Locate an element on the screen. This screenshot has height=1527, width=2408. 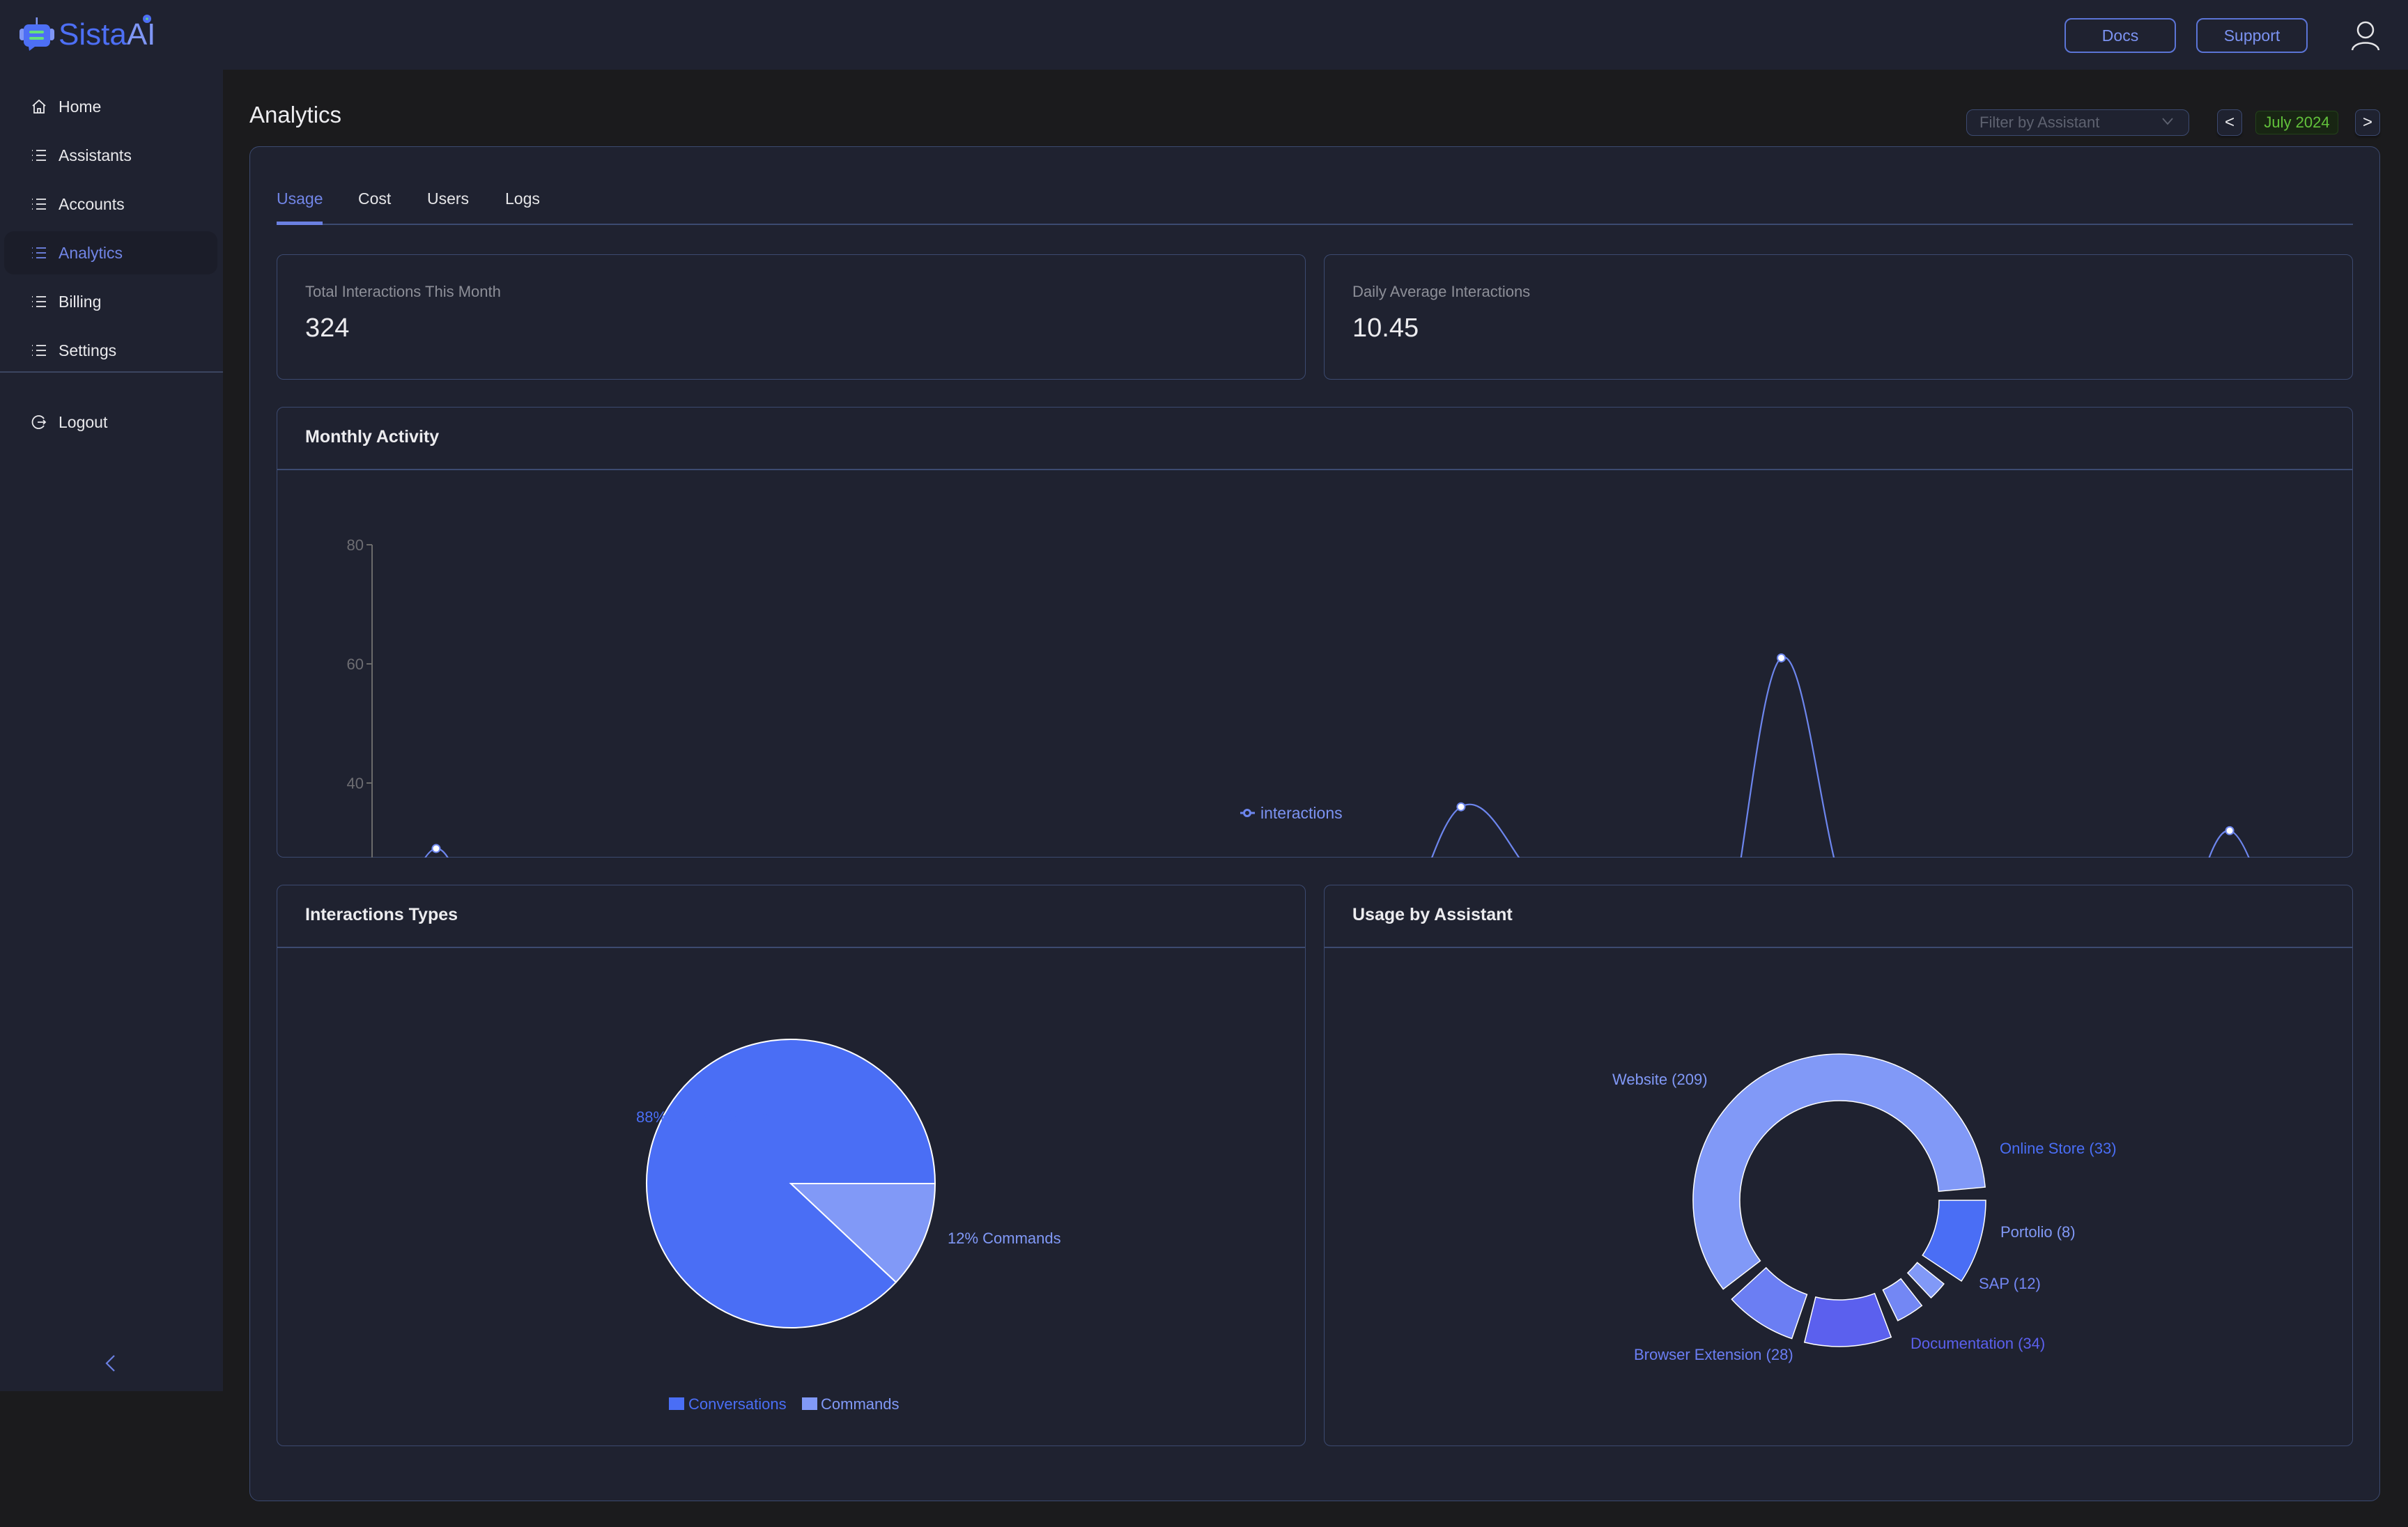
donut-label-portolio: Portolio (8) is located at coordinates (2038, 1232).